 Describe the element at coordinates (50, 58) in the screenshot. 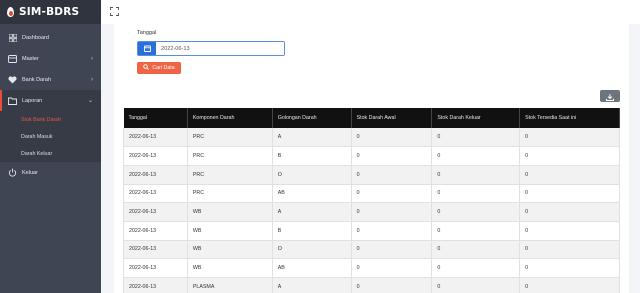

I see `sidebar-item-master: Master ›` at that location.